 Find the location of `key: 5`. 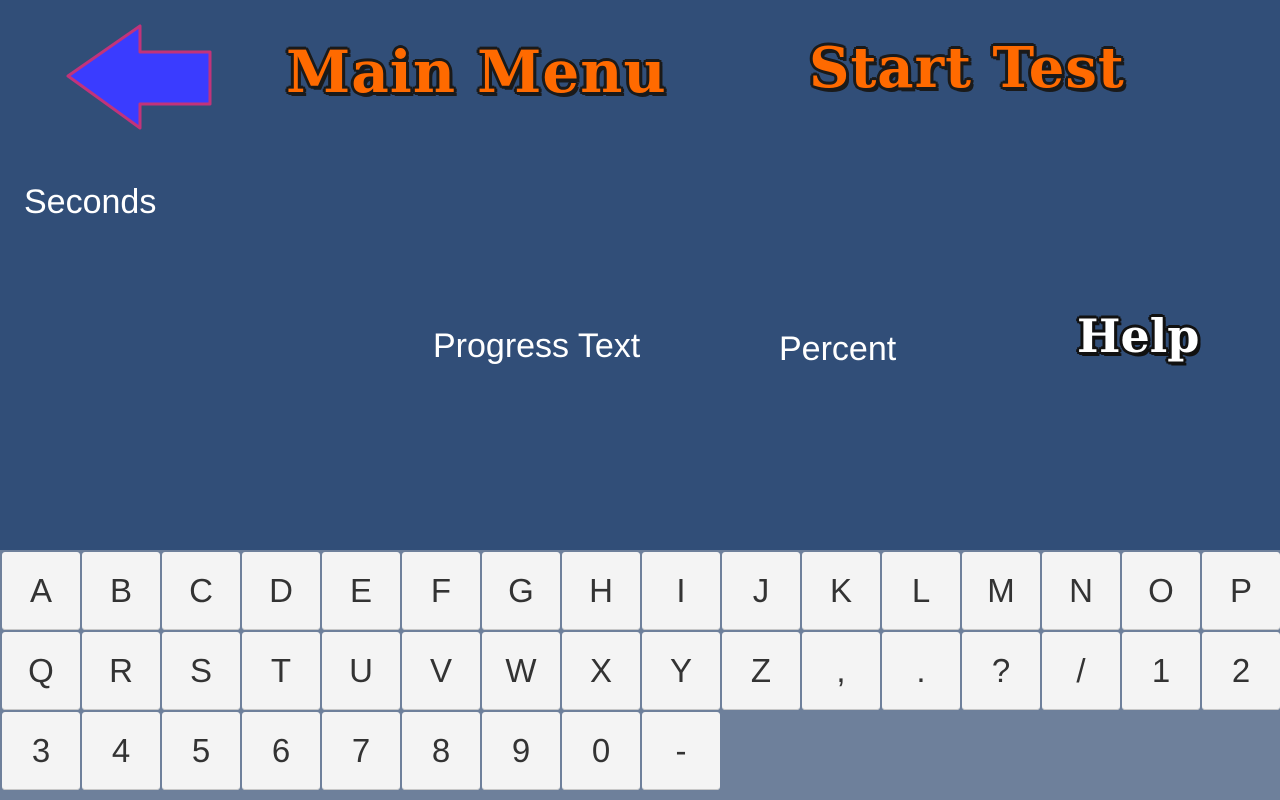

key: 5 is located at coordinates (201, 751).